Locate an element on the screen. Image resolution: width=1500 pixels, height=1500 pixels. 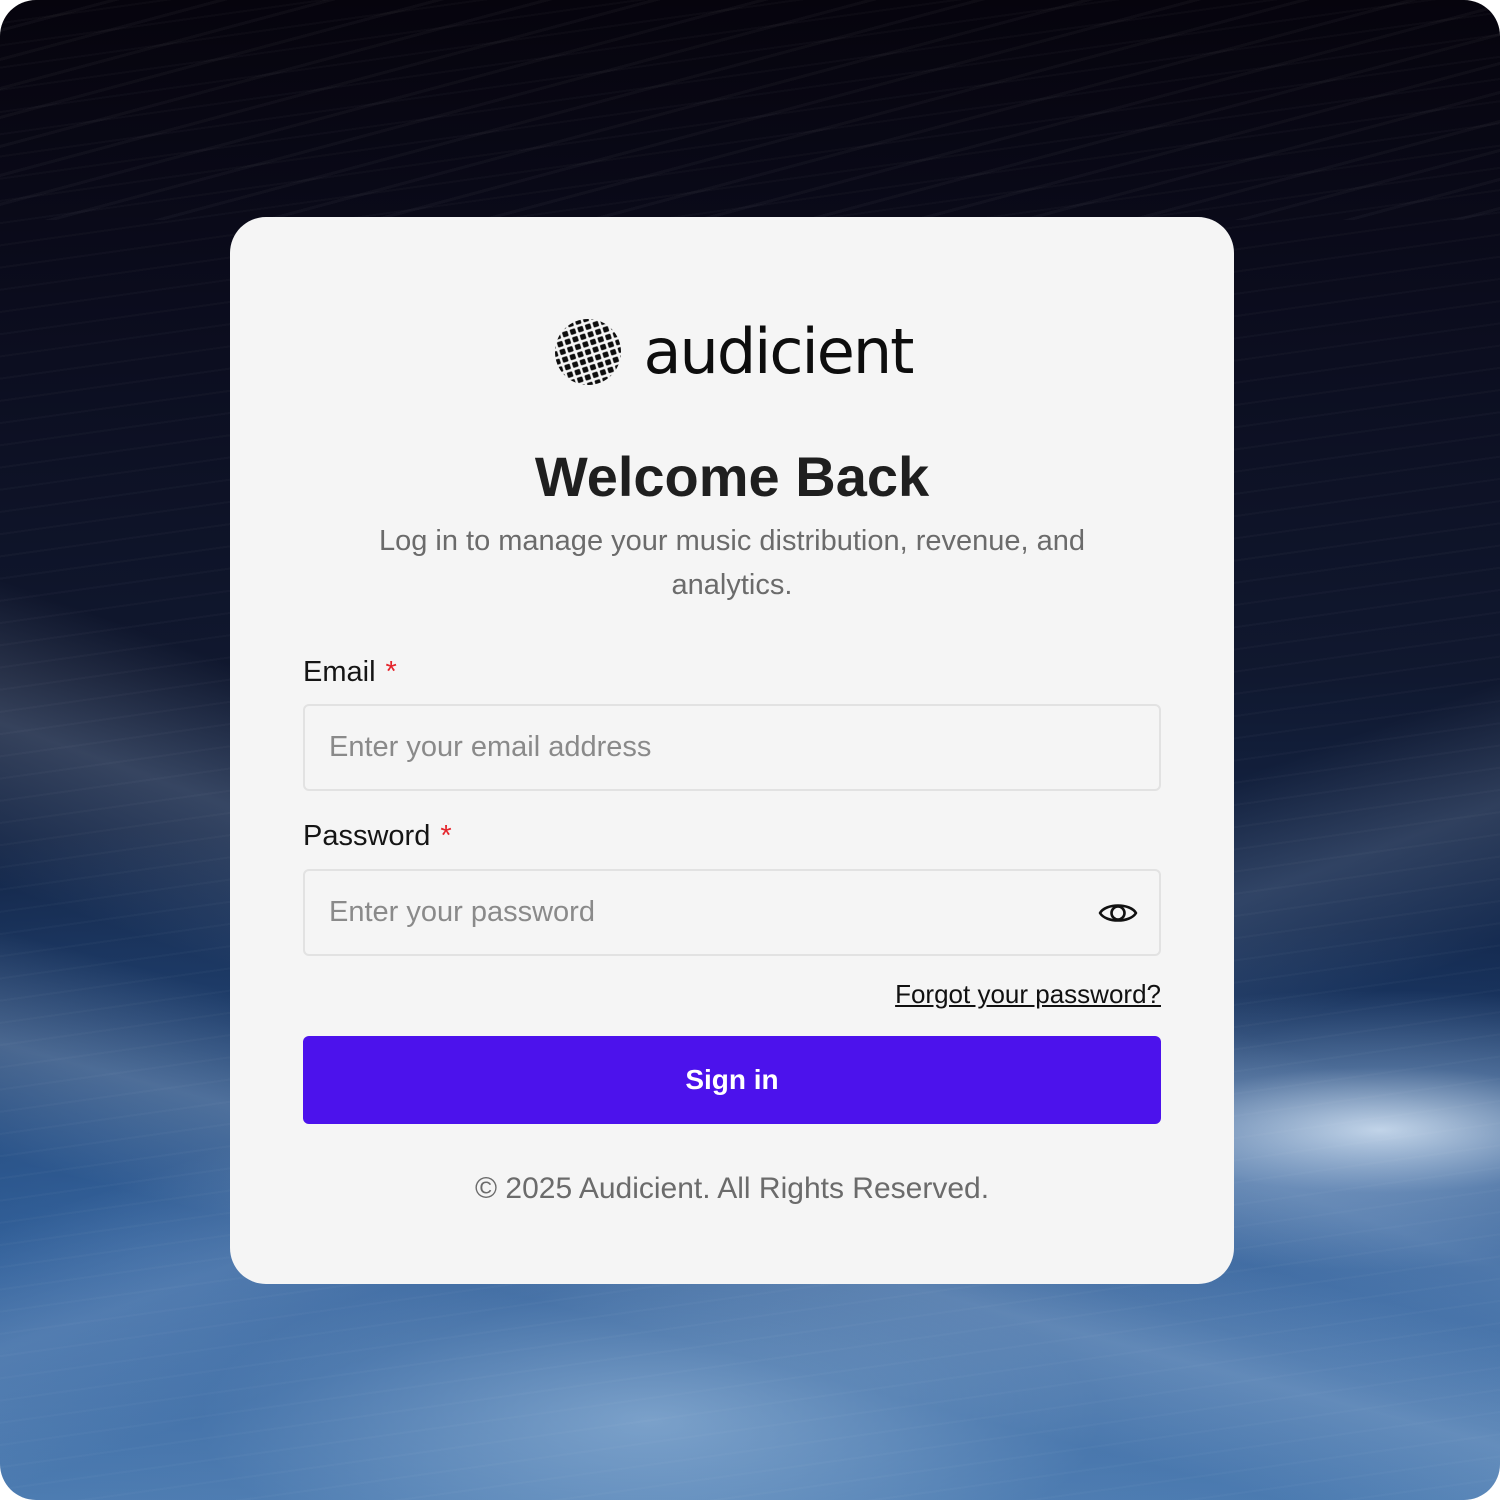
email-label: Email * is located at coordinates (350, 672).